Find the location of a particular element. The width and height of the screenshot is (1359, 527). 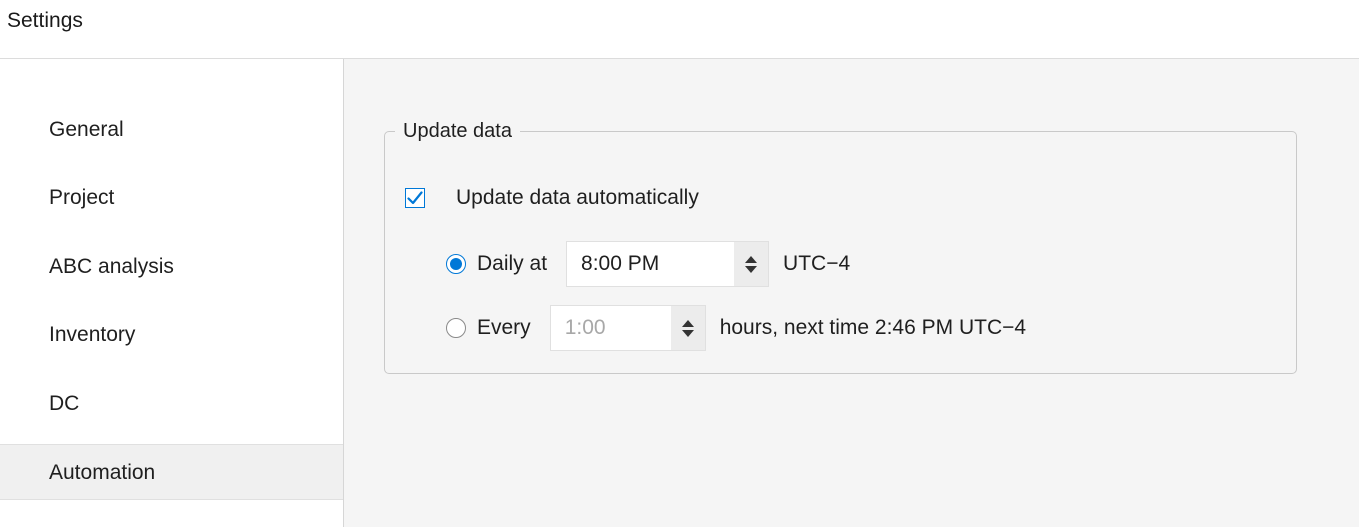

auto-update-option: Update data automatically is located at coordinates (552, 198).